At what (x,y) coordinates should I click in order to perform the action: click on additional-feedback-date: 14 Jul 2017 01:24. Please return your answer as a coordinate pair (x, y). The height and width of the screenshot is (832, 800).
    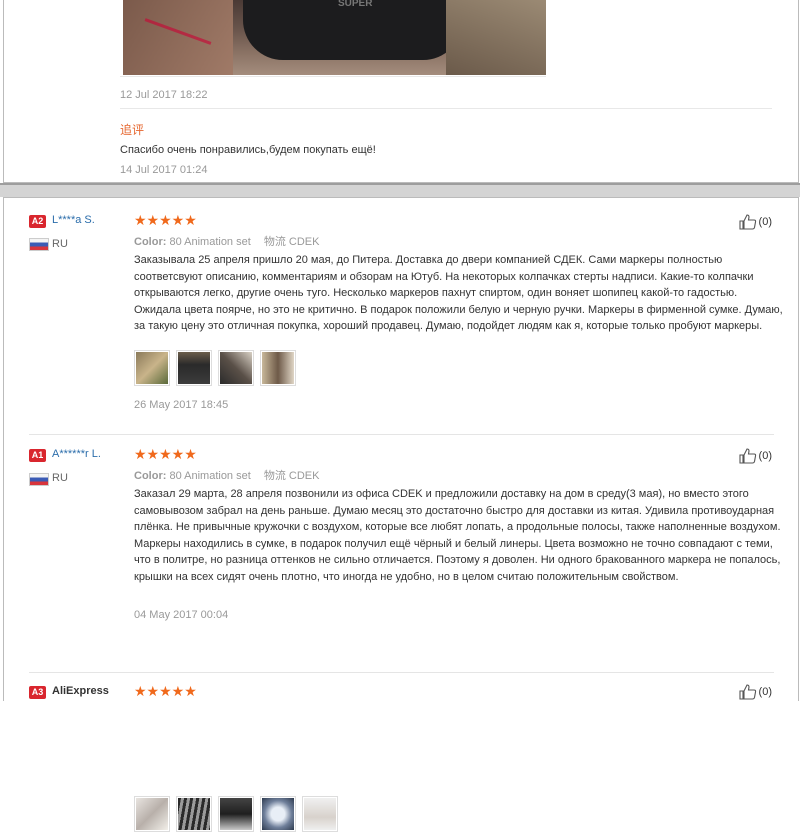
    Looking at the image, I should click on (164, 170).